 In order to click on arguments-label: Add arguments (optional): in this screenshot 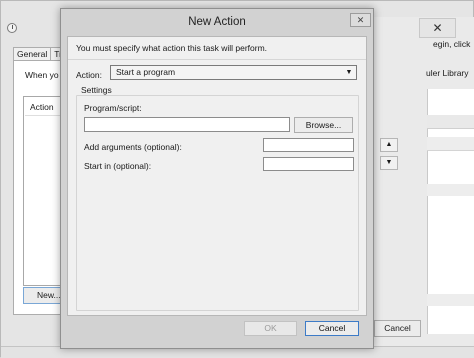, I will do `click(133, 147)`.